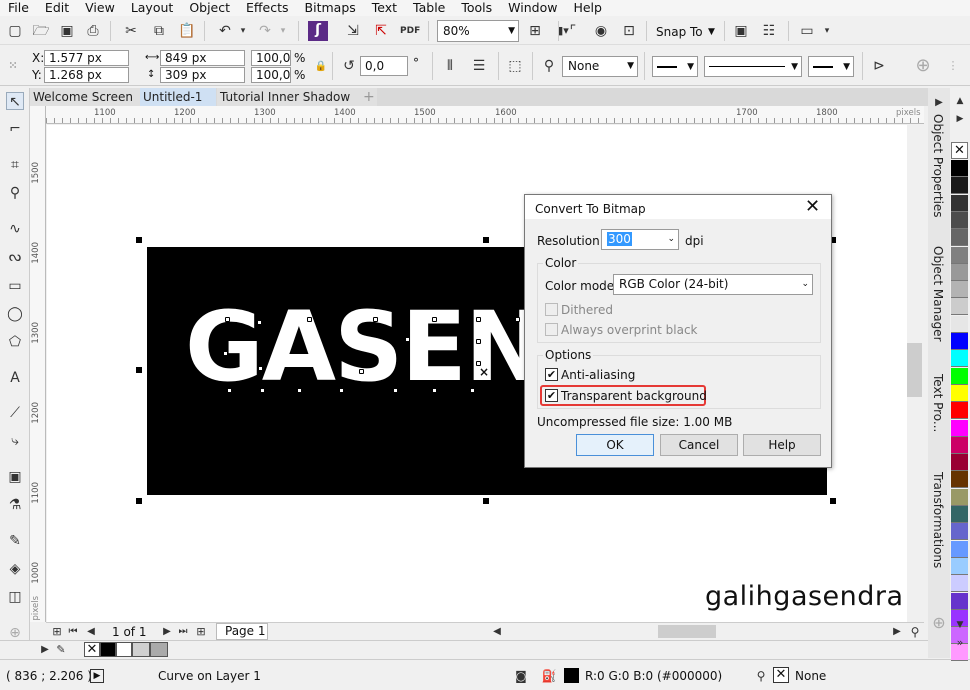 Image resolution: width=970 pixels, height=690 pixels. Describe the element at coordinates (15, 477) in the screenshot. I see `drop-shadow-icon: ▣` at that location.